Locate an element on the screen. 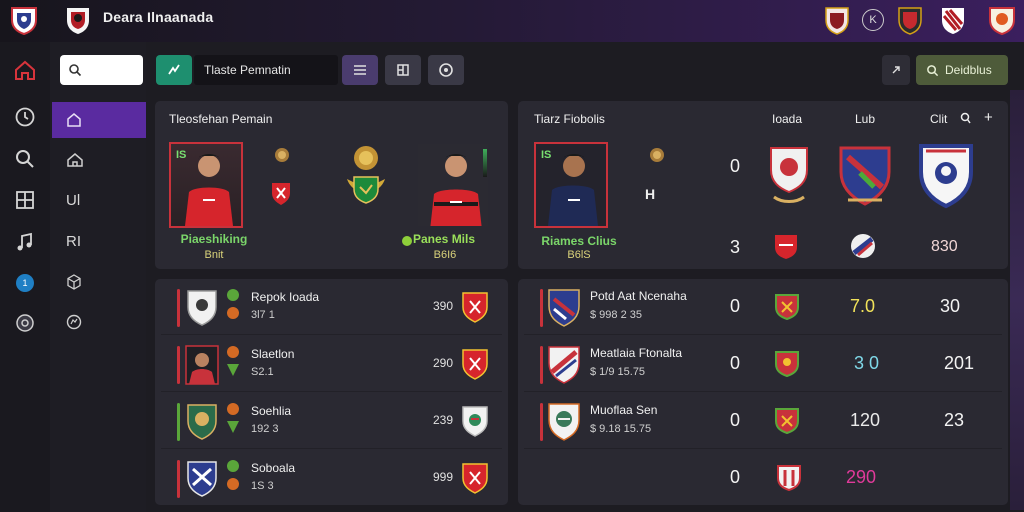 Image resolution: width=1024 pixels, height=512 pixels. col-header-clit: Clit is located at coordinates (938, 119).